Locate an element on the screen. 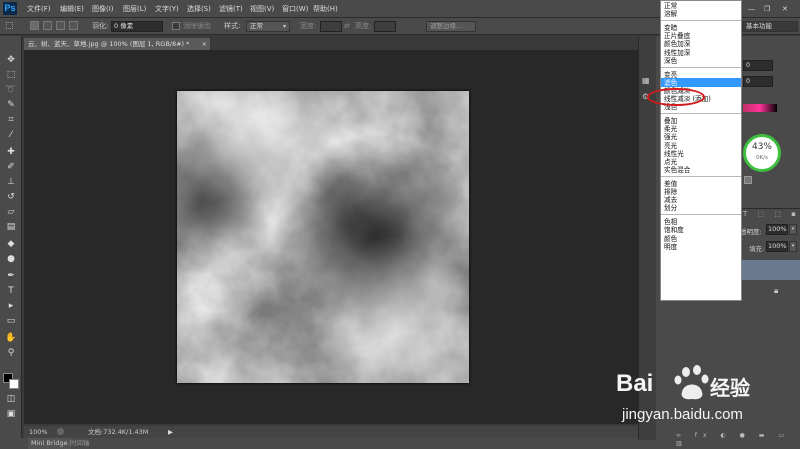 Image resolution: width=800 pixels, height=449 pixels. layers-footer-icons: ∞ fx ◐ ● ▬ ▭ ▥ is located at coordinates (738, 439).